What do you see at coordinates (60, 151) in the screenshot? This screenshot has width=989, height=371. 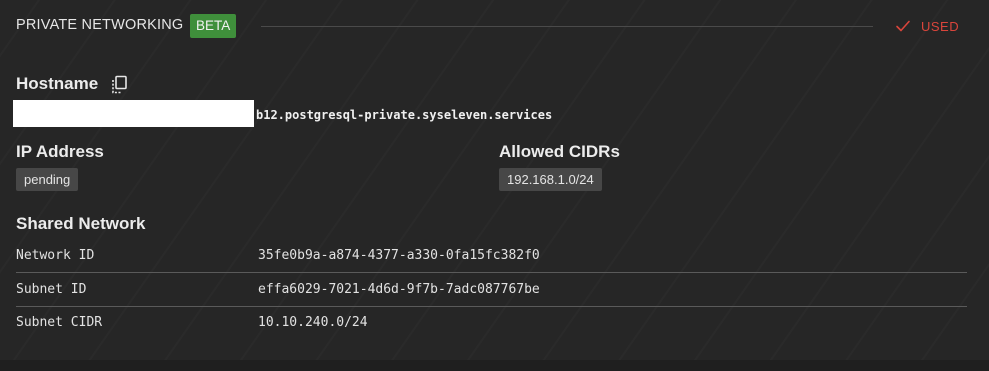 I see `ip-address-label: IP Address` at bounding box center [60, 151].